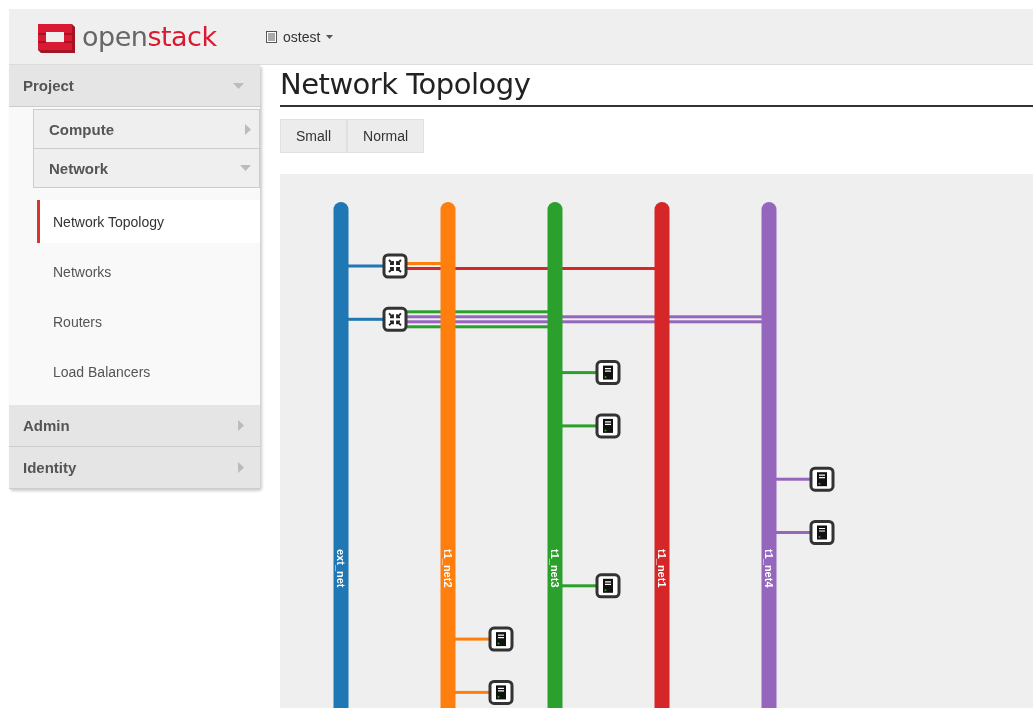  I want to click on sidebar-item: Network Topology, so click(148, 221).